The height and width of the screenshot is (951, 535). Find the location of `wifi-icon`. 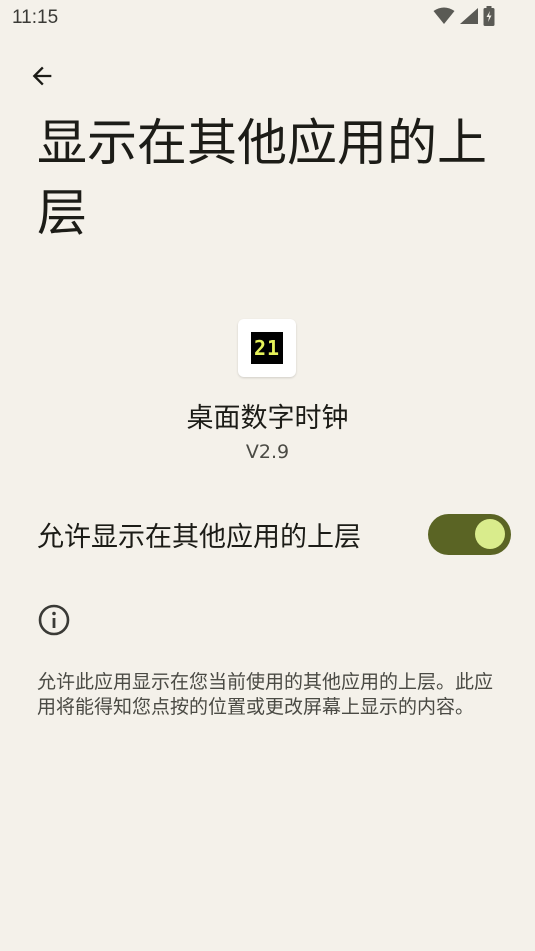

wifi-icon is located at coordinates (444, 18).